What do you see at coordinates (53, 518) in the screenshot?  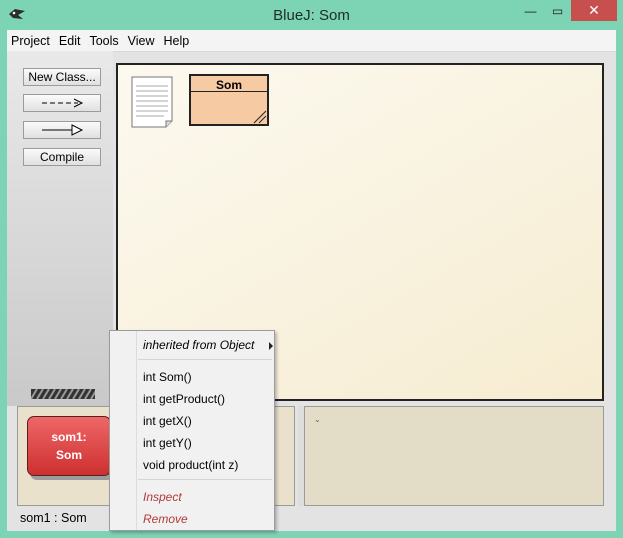 I see `status-bar: som1 : Som` at bounding box center [53, 518].